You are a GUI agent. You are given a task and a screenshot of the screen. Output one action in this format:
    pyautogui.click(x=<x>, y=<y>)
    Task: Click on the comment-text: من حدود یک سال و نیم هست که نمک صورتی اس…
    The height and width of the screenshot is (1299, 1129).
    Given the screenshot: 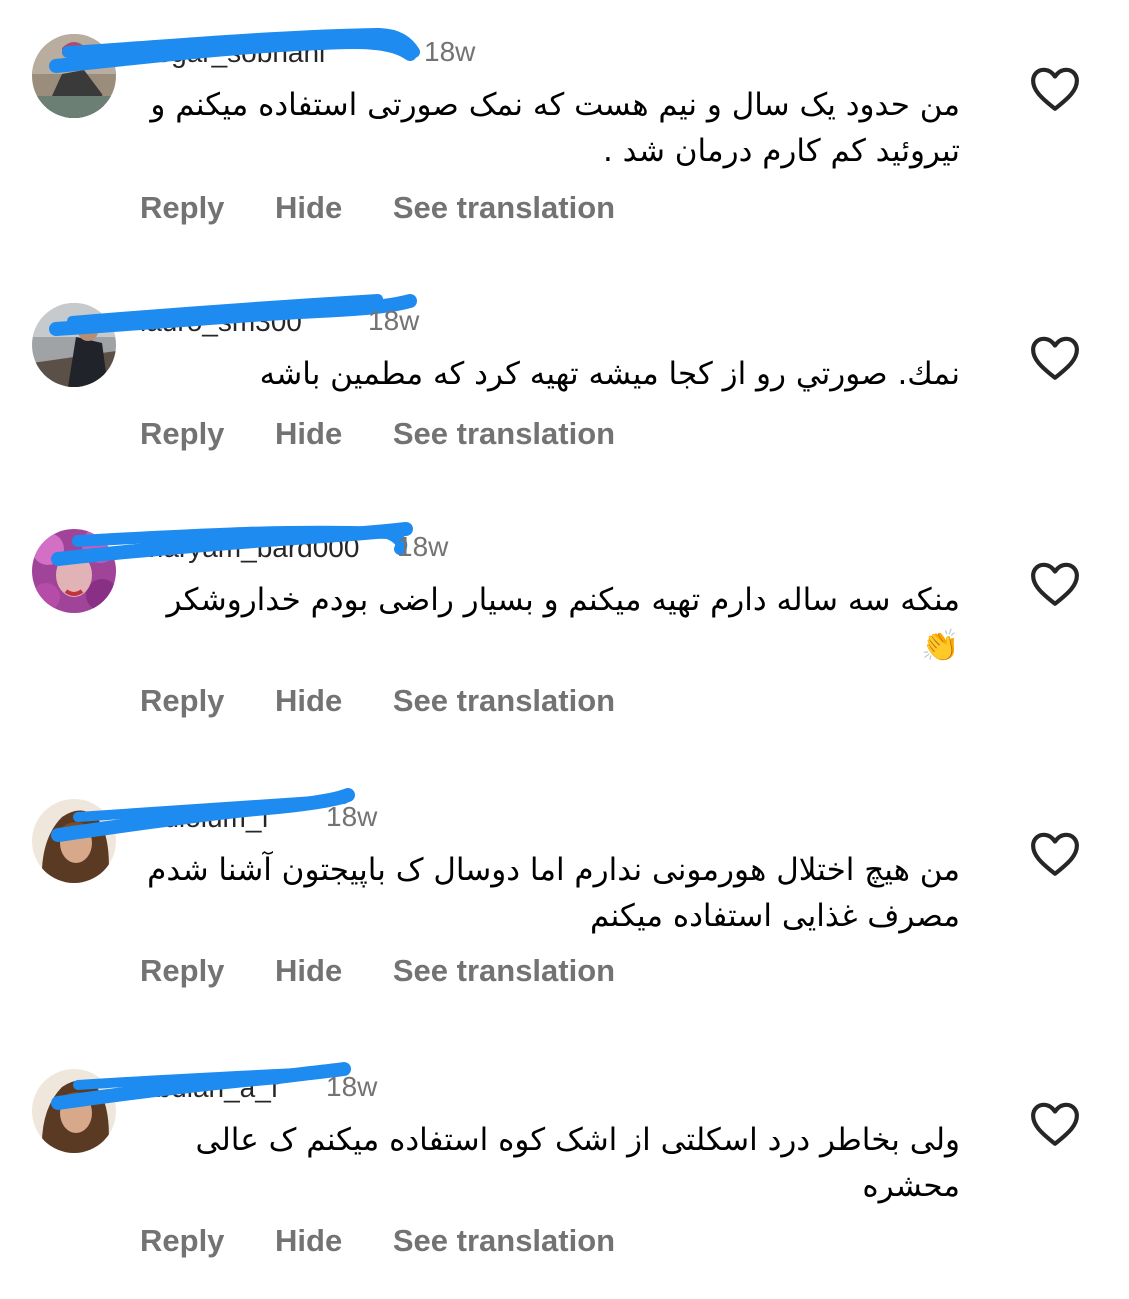 What is the action you would take?
    pyautogui.click(x=555, y=128)
    